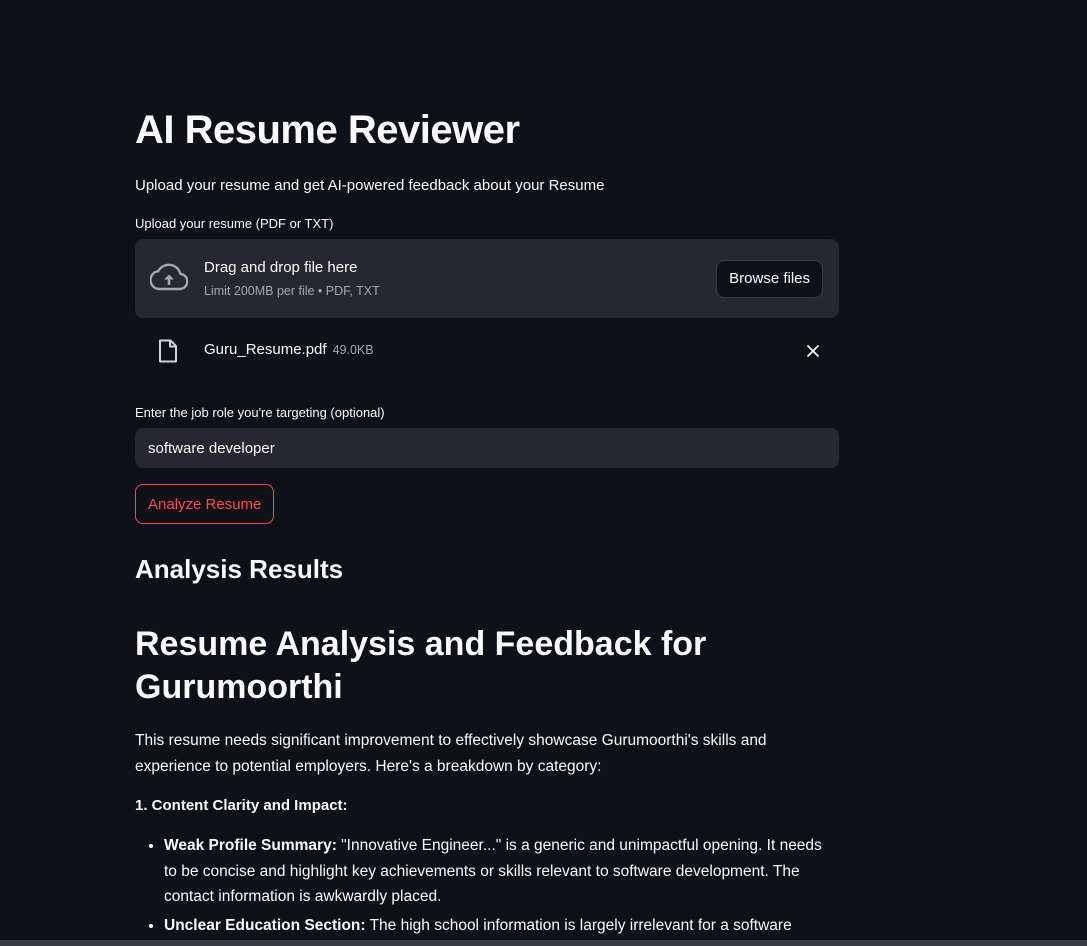  I want to click on uploaded-file-info: Guru_Resume.pdf 49.0KB, so click(289, 350).